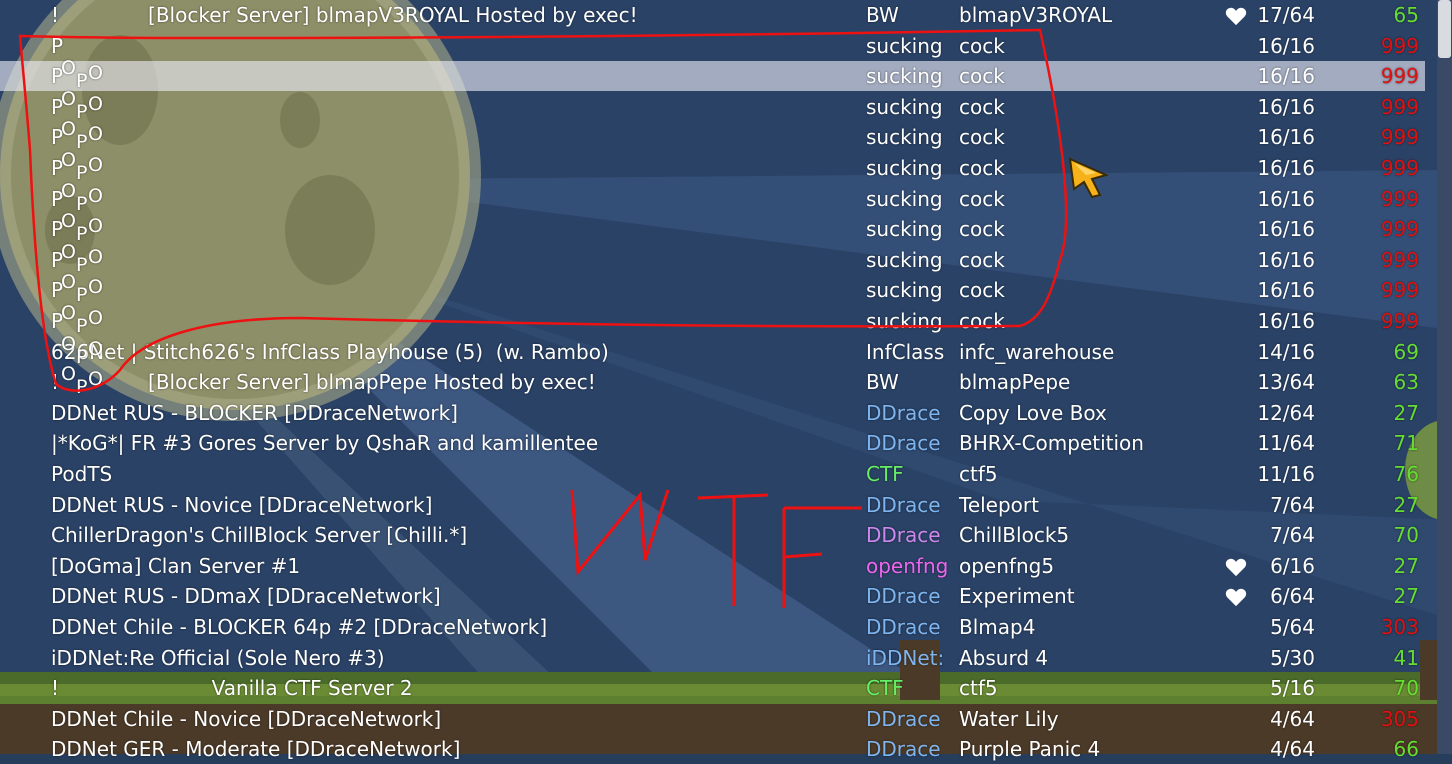 Image resolution: width=1452 pixels, height=764 pixels. I want to click on server-name: DDNet RUS - Novice [DDraceNetwork], so click(242, 504).